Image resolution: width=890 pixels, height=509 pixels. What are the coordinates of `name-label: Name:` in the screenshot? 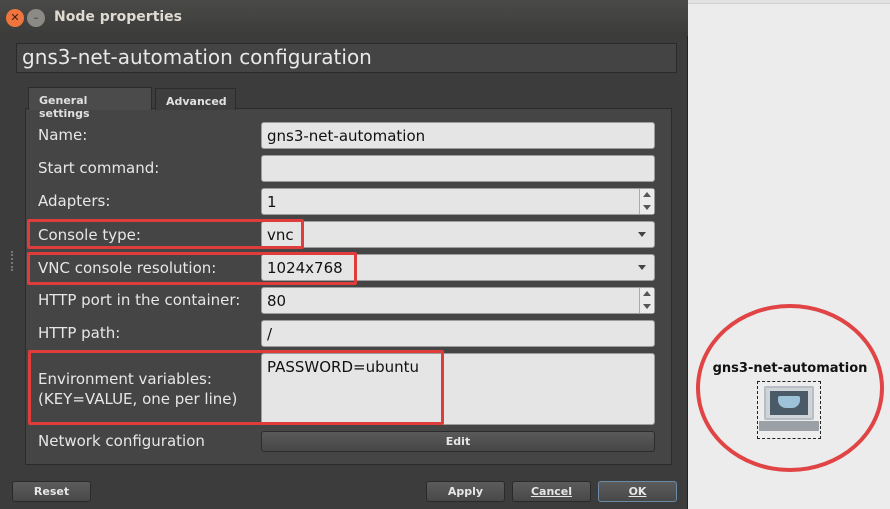 It's located at (63, 135).